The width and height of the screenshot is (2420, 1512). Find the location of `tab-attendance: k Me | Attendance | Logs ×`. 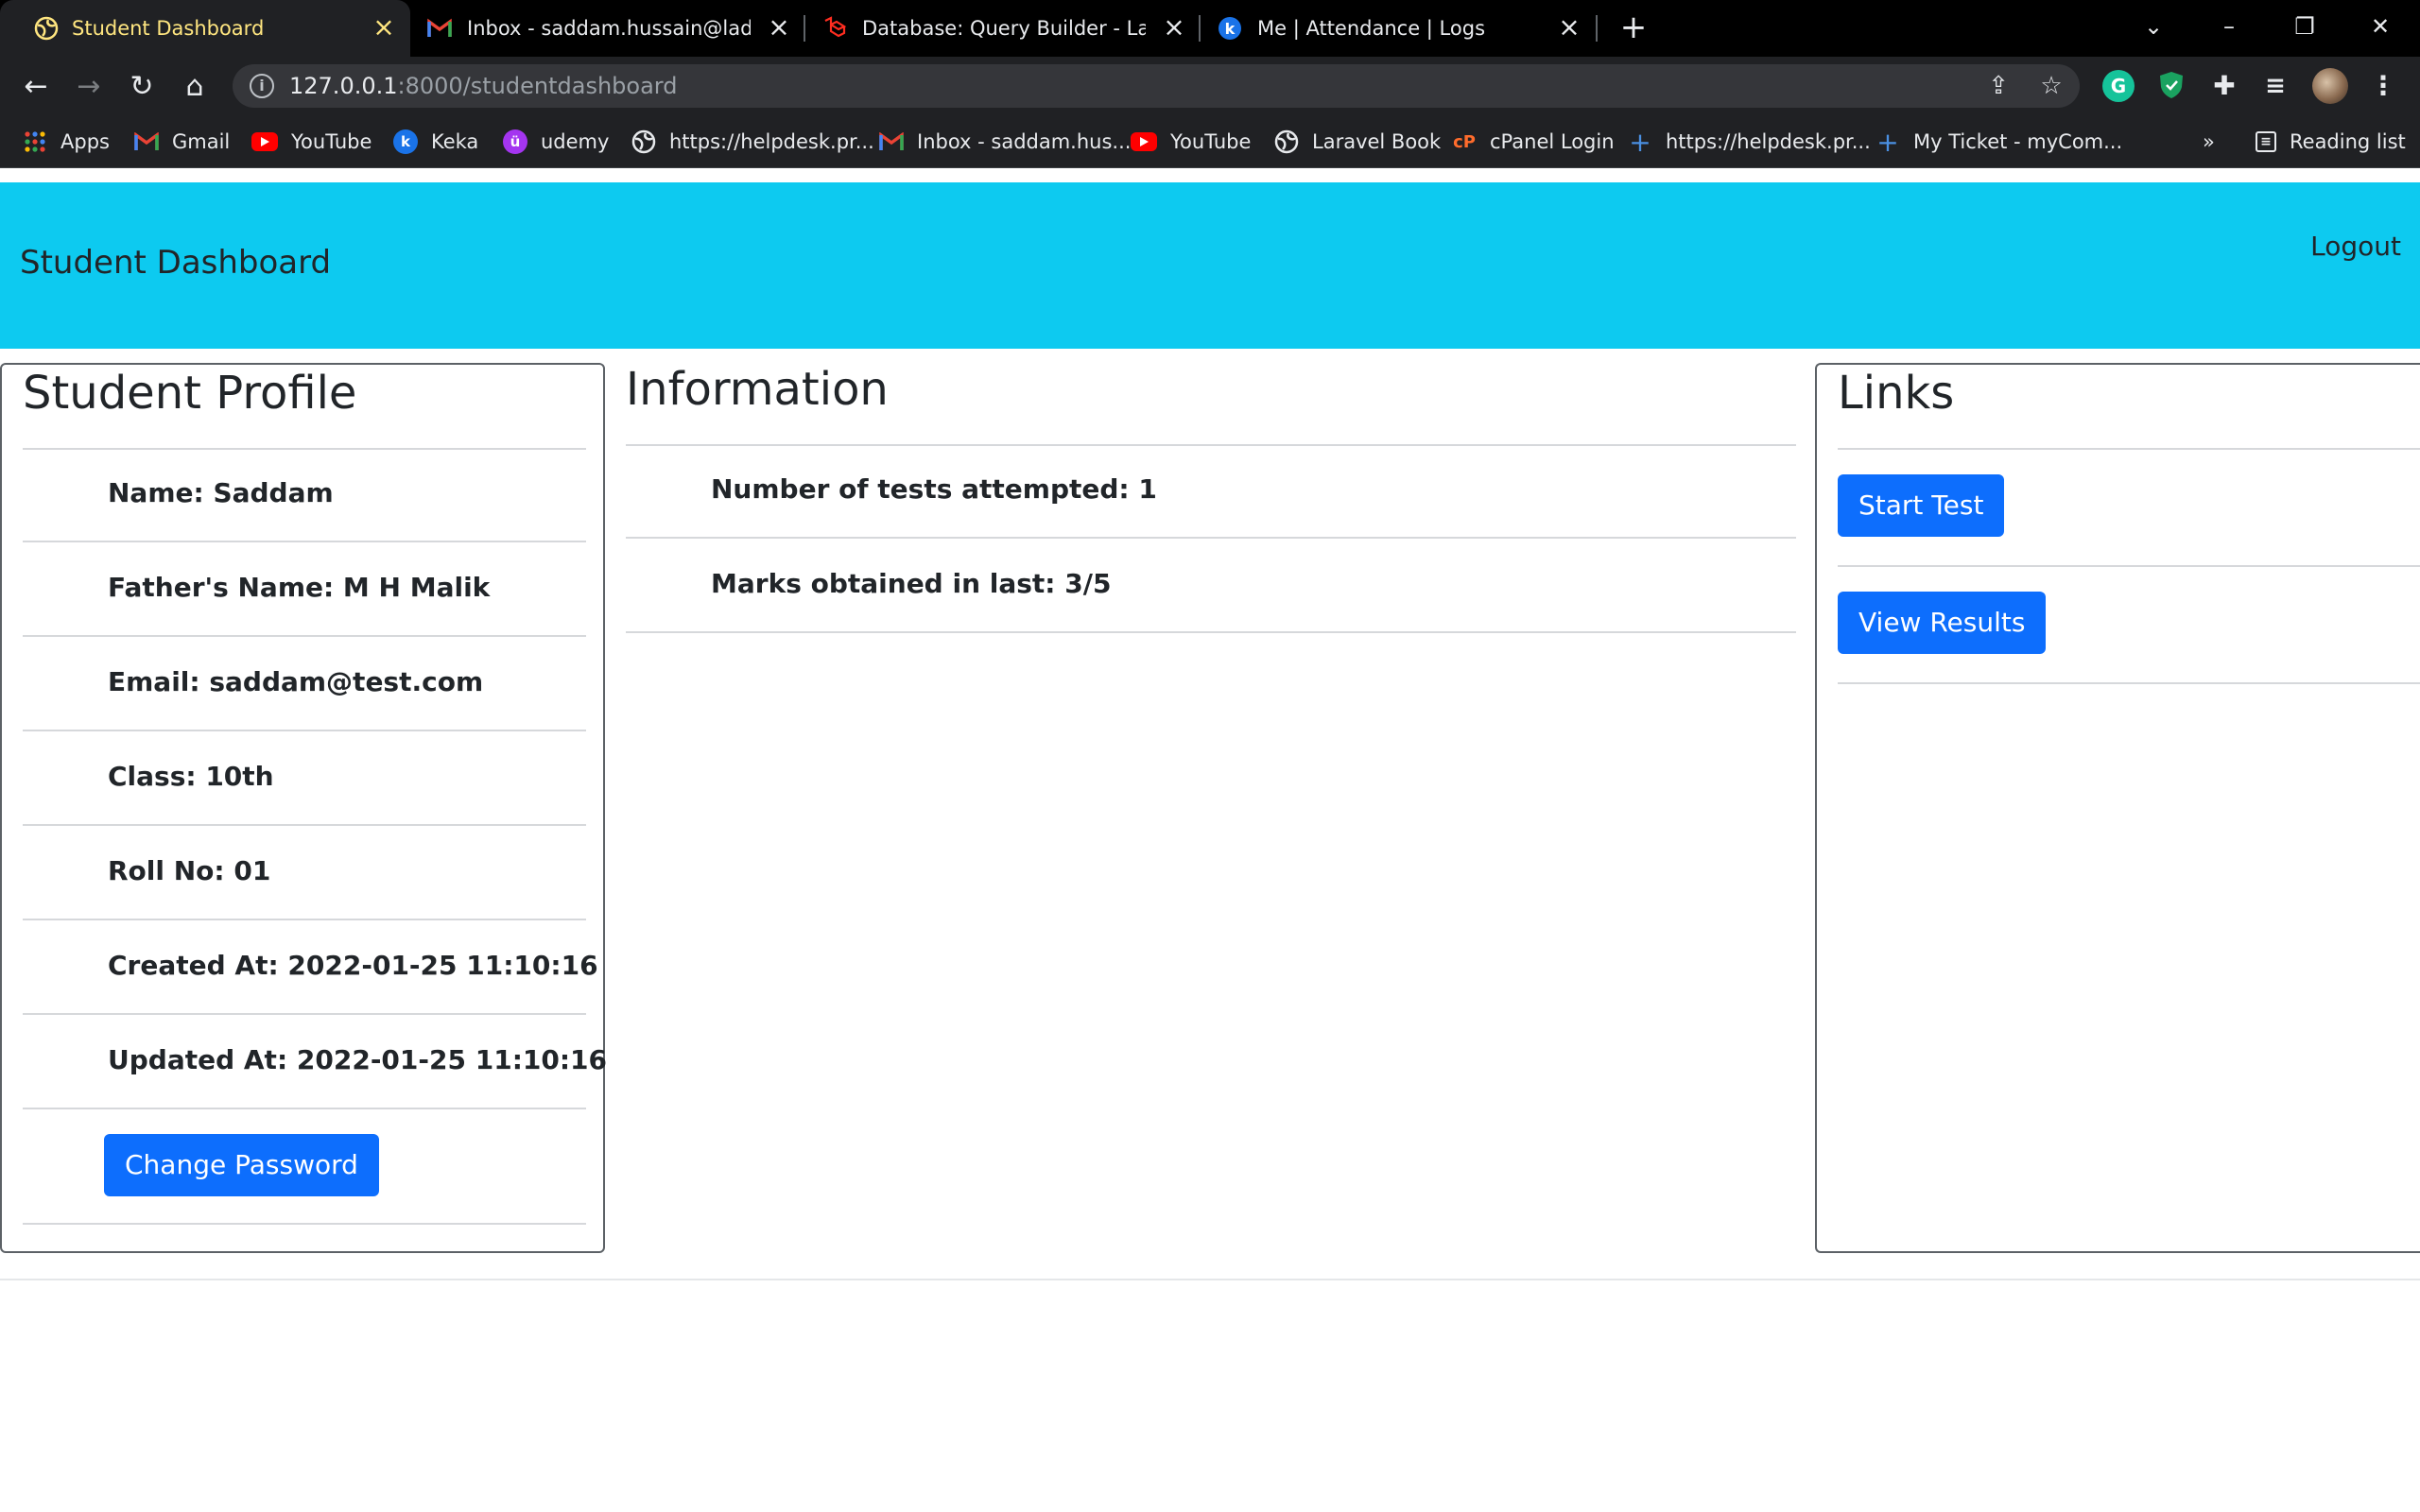

tab-attendance: k Me | Attendance | Logs × is located at coordinates (1402, 28).